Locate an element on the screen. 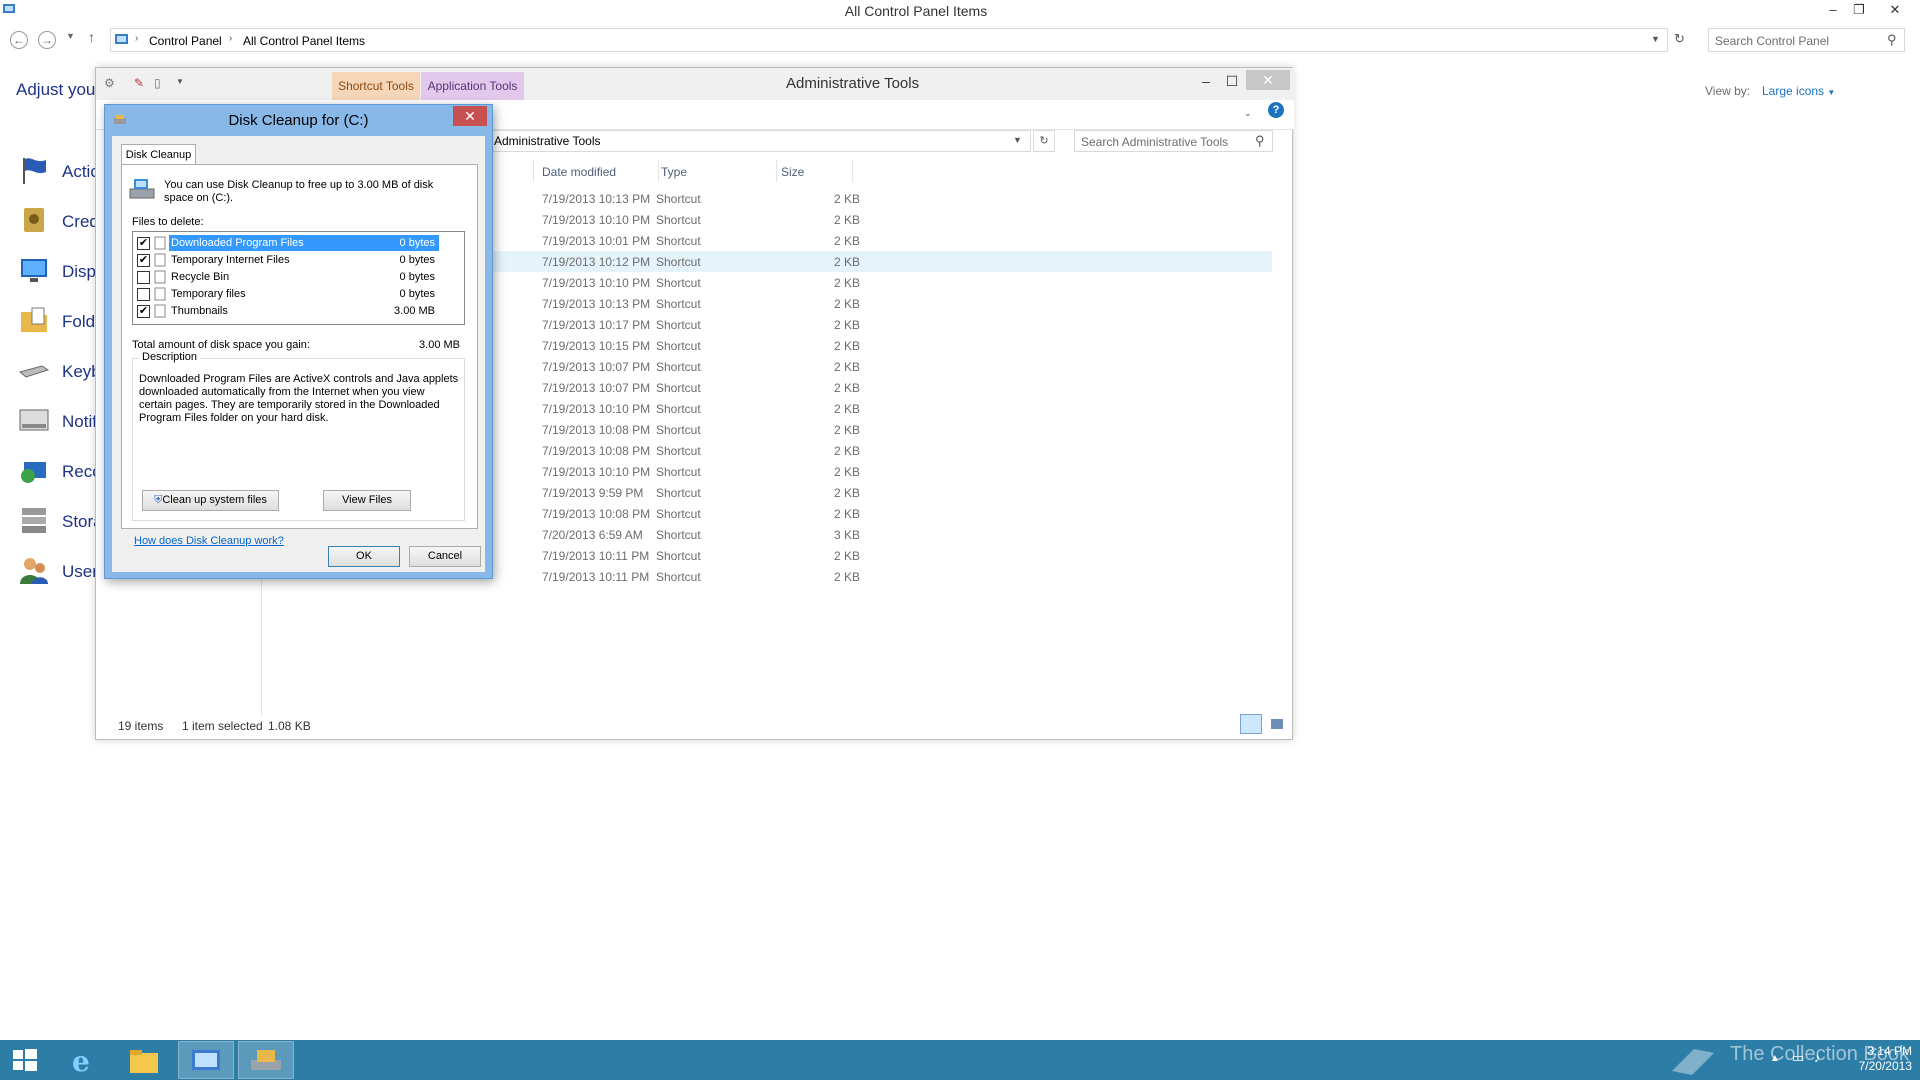 The image size is (1920, 1082). admin-refresh-icon: ↻ is located at coordinates (1044, 141).